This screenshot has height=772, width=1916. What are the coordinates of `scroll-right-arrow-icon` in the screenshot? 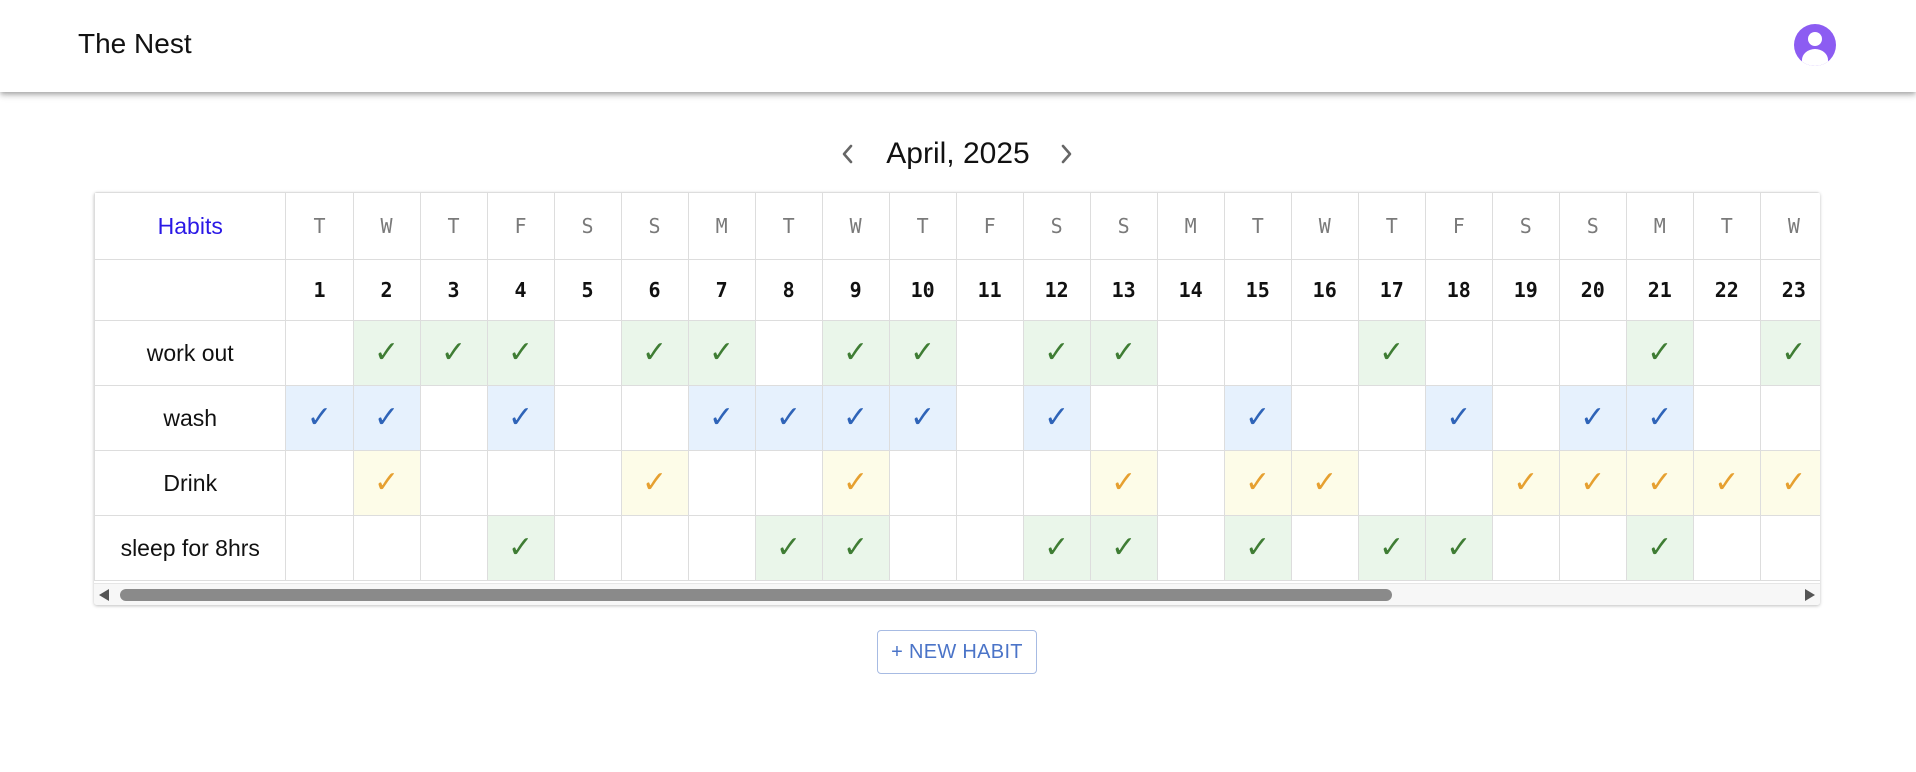 It's located at (1810, 595).